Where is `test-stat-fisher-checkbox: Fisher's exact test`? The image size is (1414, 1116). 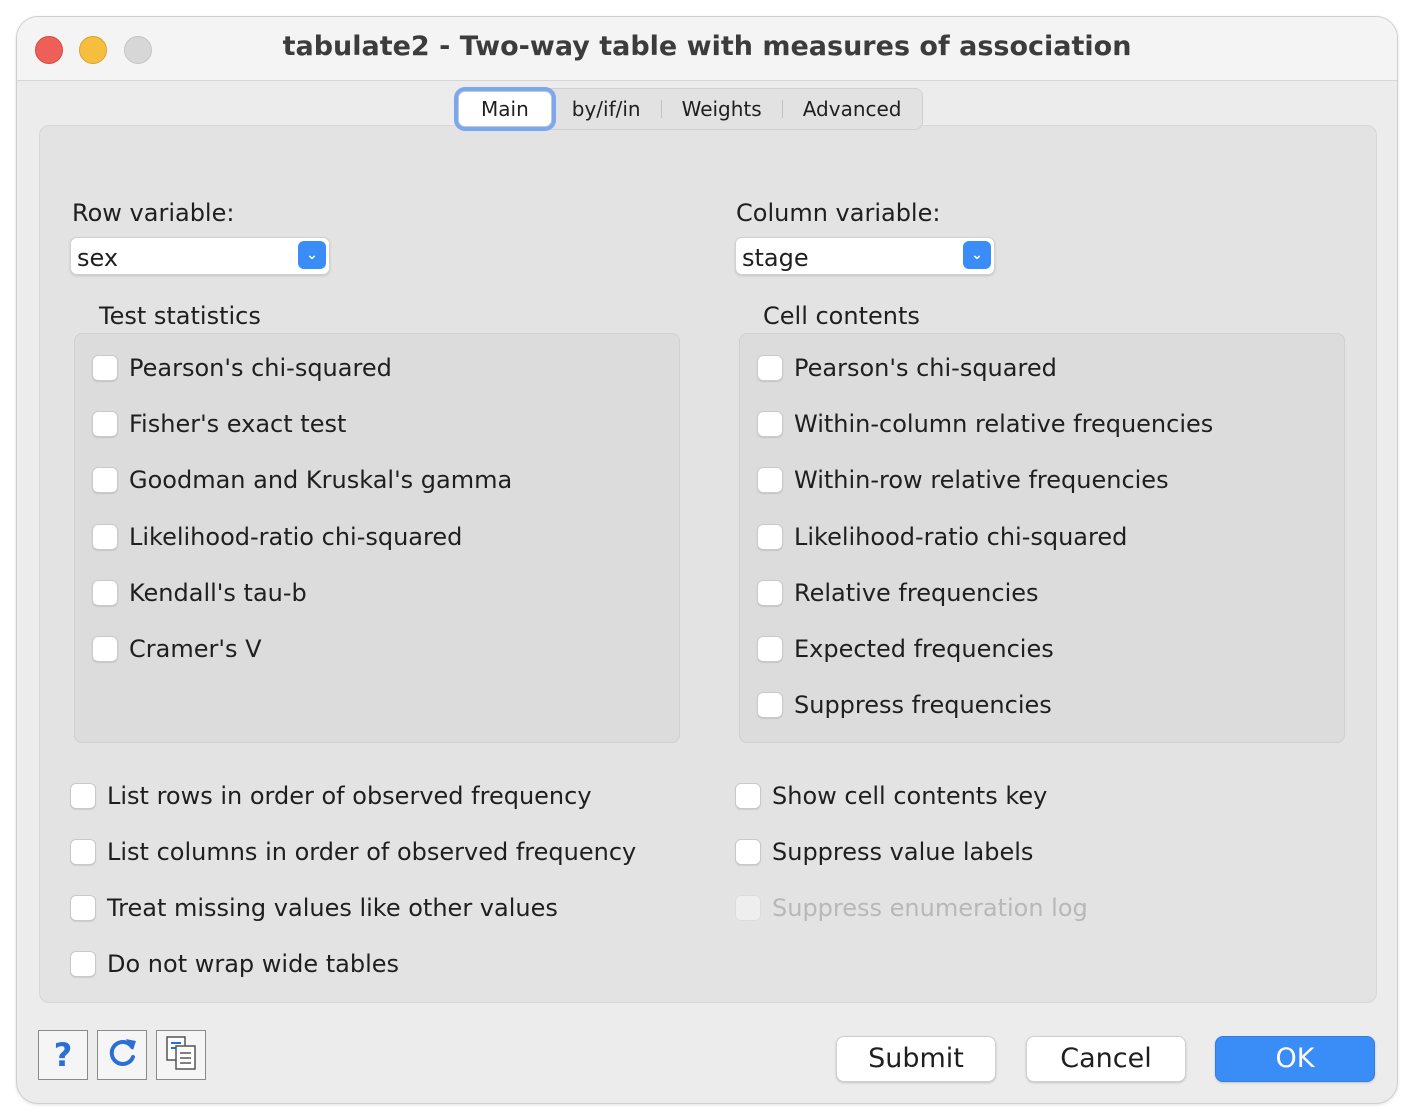 test-stat-fisher-checkbox: Fisher's exact test is located at coordinates (219, 424).